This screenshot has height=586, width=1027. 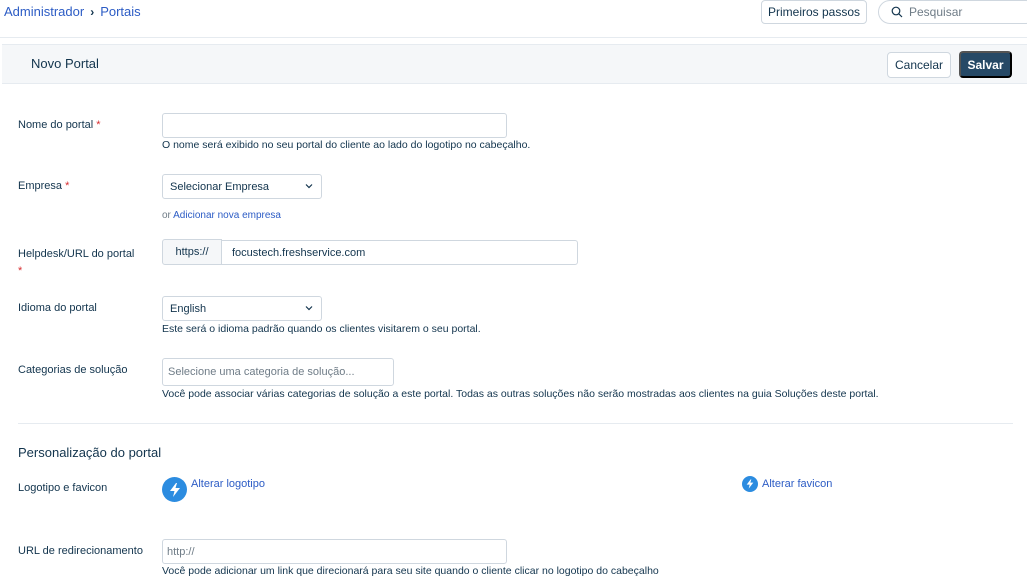 I want to click on breadcrumb-admin-link: Administrador, so click(x=44, y=11).